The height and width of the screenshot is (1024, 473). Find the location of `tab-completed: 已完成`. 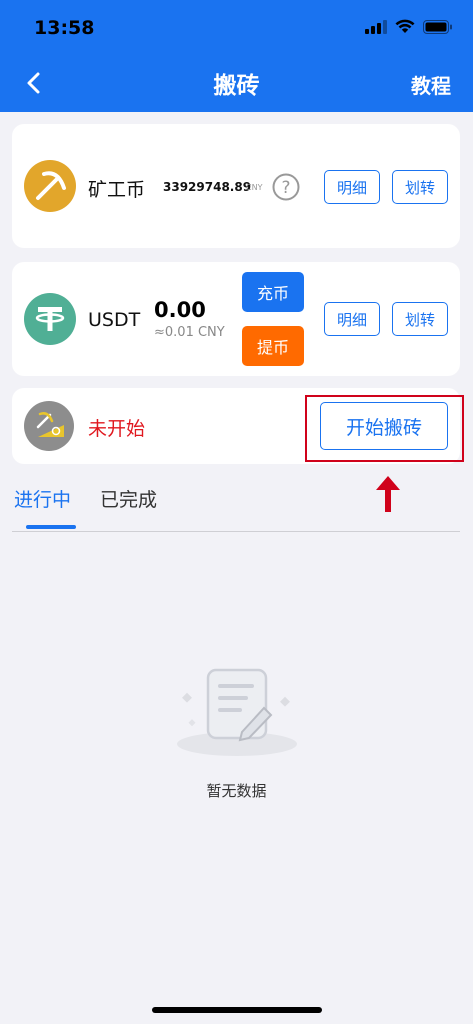

tab-completed: 已完成 is located at coordinates (128, 498).